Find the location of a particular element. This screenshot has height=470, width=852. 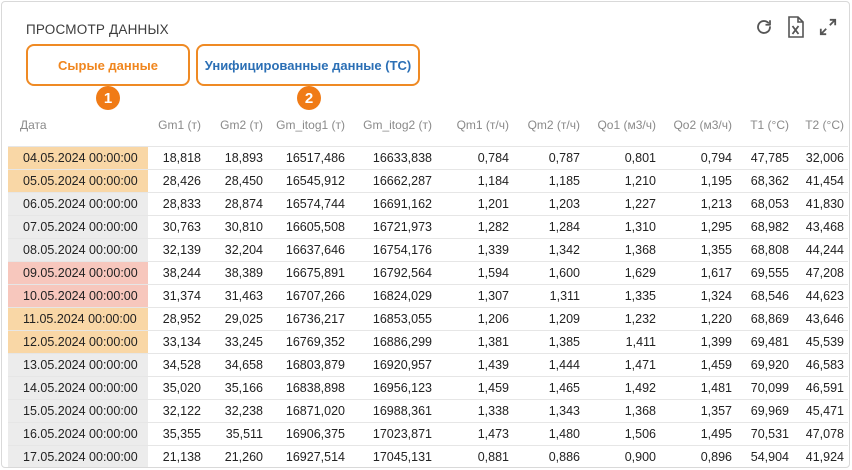

value-cell: 28,450 is located at coordinates (236, 181).